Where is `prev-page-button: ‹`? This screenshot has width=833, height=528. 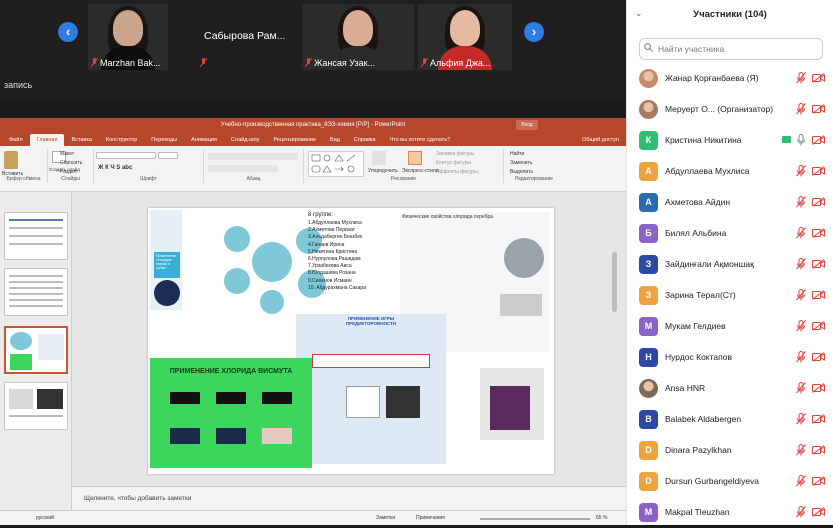 prev-page-button: ‹ is located at coordinates (68, 32).